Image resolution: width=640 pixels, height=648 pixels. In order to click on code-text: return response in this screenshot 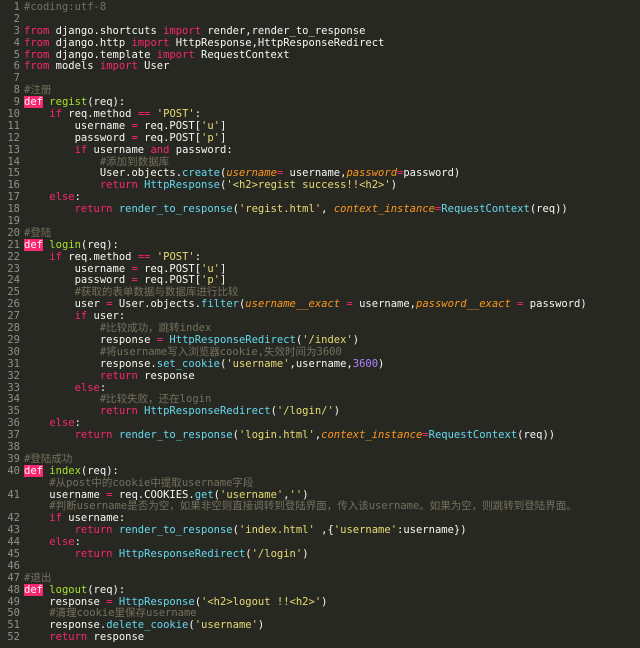, I will do `click(84, 637)`.